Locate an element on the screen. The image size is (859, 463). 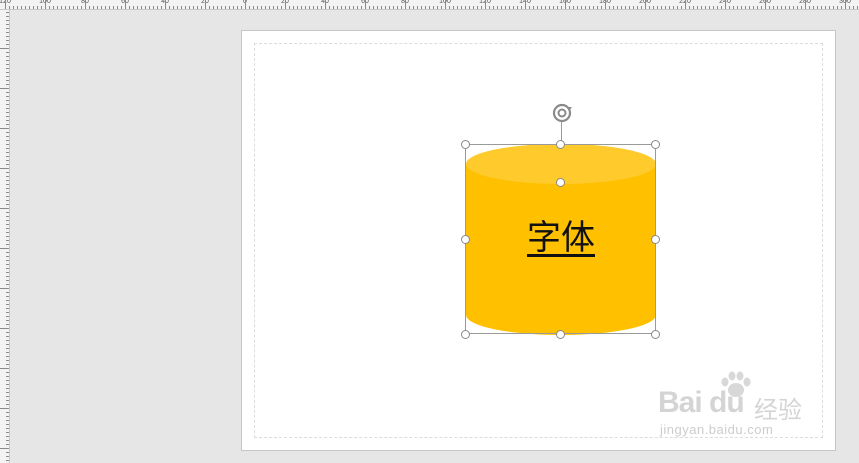
resize-handle-bottom is located at coordinates (560, 334).